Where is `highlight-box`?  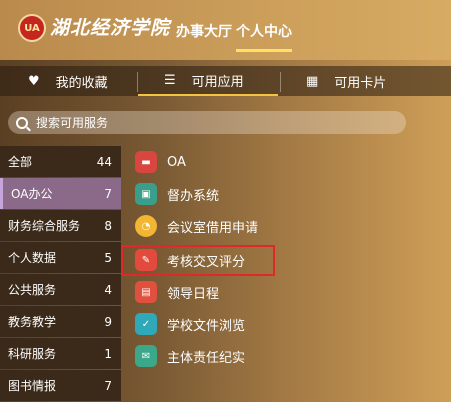 highlight-box is located at coordinates (198, 260).